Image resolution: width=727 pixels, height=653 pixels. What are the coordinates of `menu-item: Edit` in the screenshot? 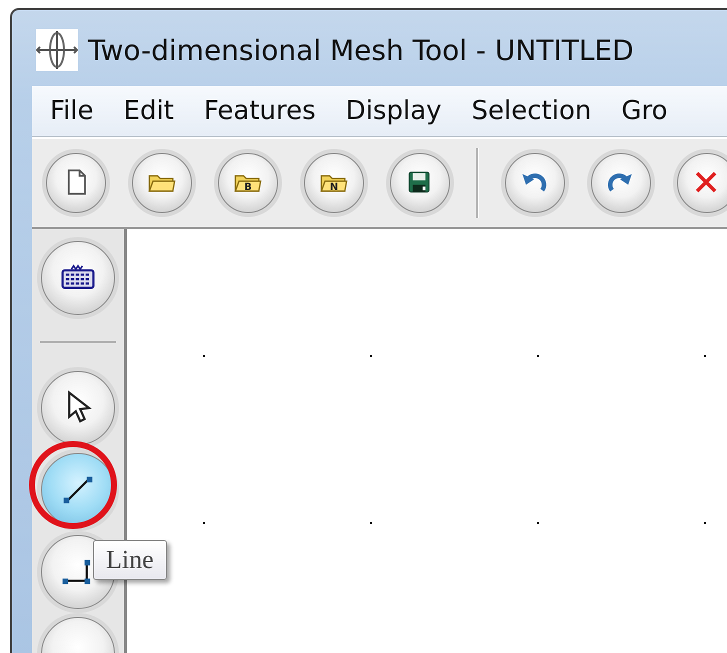 It's located at (149, 111).